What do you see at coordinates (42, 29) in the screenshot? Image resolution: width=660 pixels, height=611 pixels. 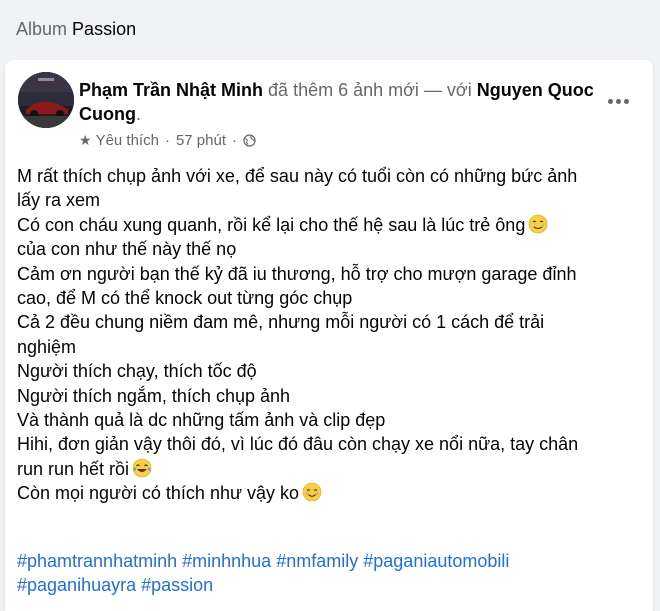 I see `album-prefix: Album` at bounding box center [42, 29].